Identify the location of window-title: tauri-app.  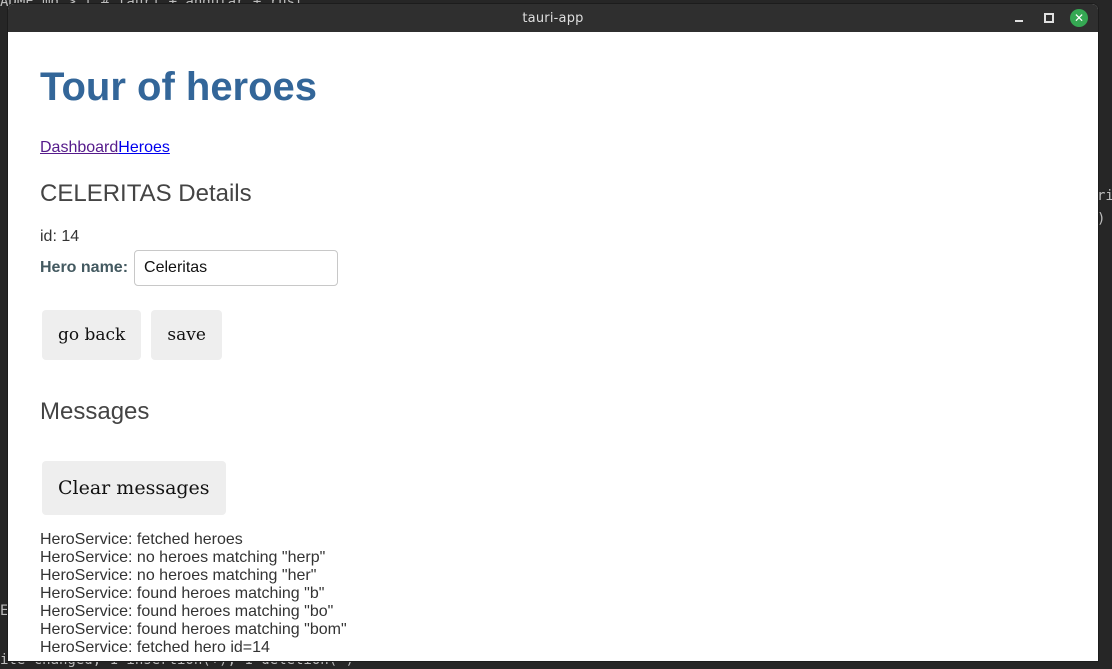
(553, 18).